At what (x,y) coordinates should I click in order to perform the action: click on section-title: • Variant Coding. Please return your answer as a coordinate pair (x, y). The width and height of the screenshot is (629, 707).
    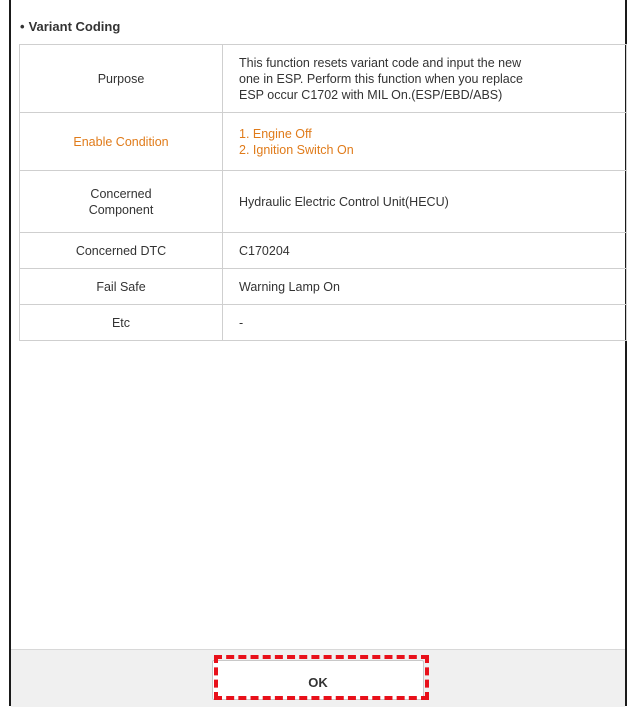
    Looking at the image, I should click on (70, 26).